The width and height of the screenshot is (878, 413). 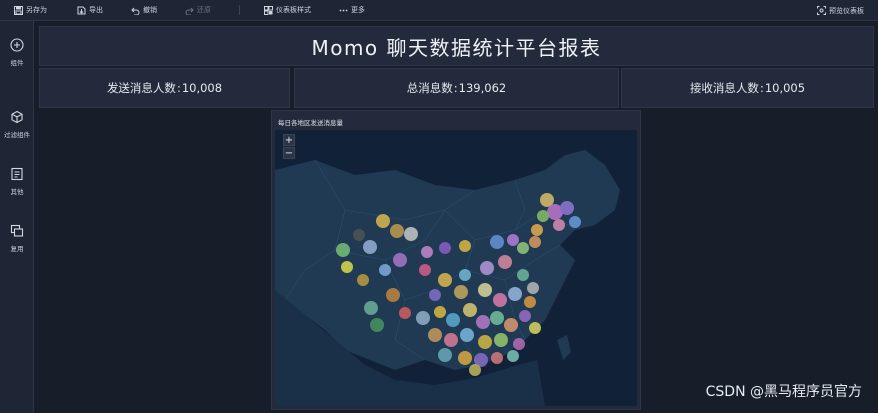 I want to click on save-as-label: 另存为, so click(x=36, y=10).